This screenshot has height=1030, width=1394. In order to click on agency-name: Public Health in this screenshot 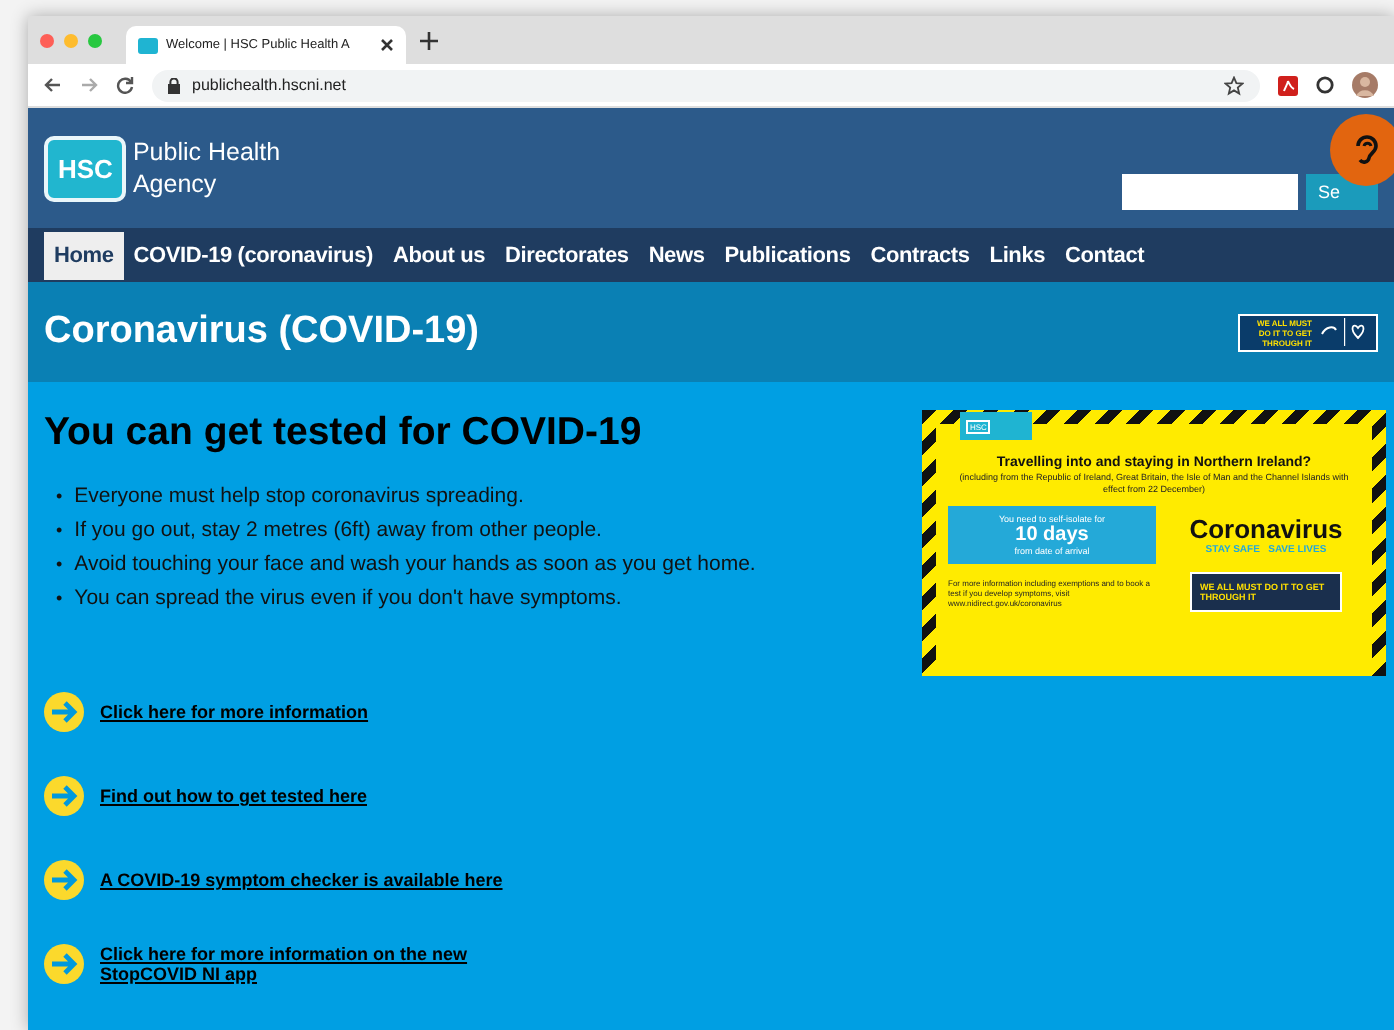, I will do `click(206, 152)`.